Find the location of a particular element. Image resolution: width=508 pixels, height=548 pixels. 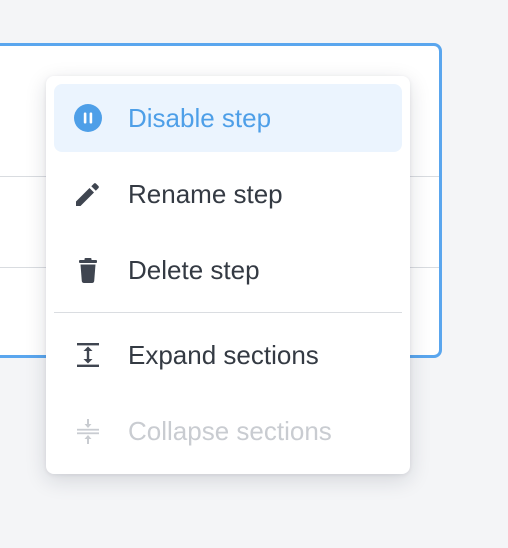

delete-step-menu-item: Delete step is located at coordinates (228, 270).